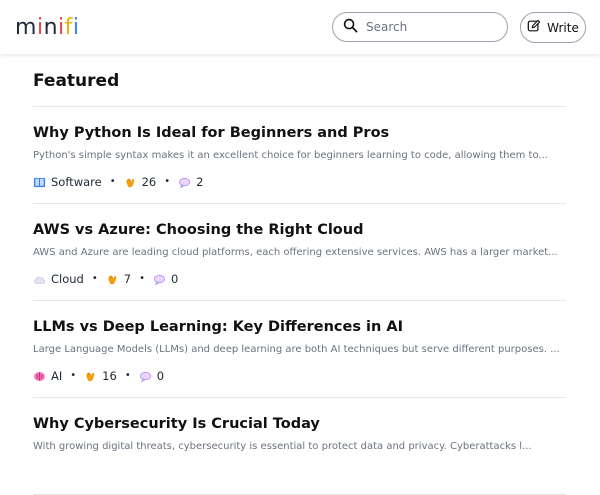 This screenshot has height=495, width=600. What do you see at coordinates (68, 27) in the screenshot?
I see `logo-letter: f` at bounding box center [68, 27].